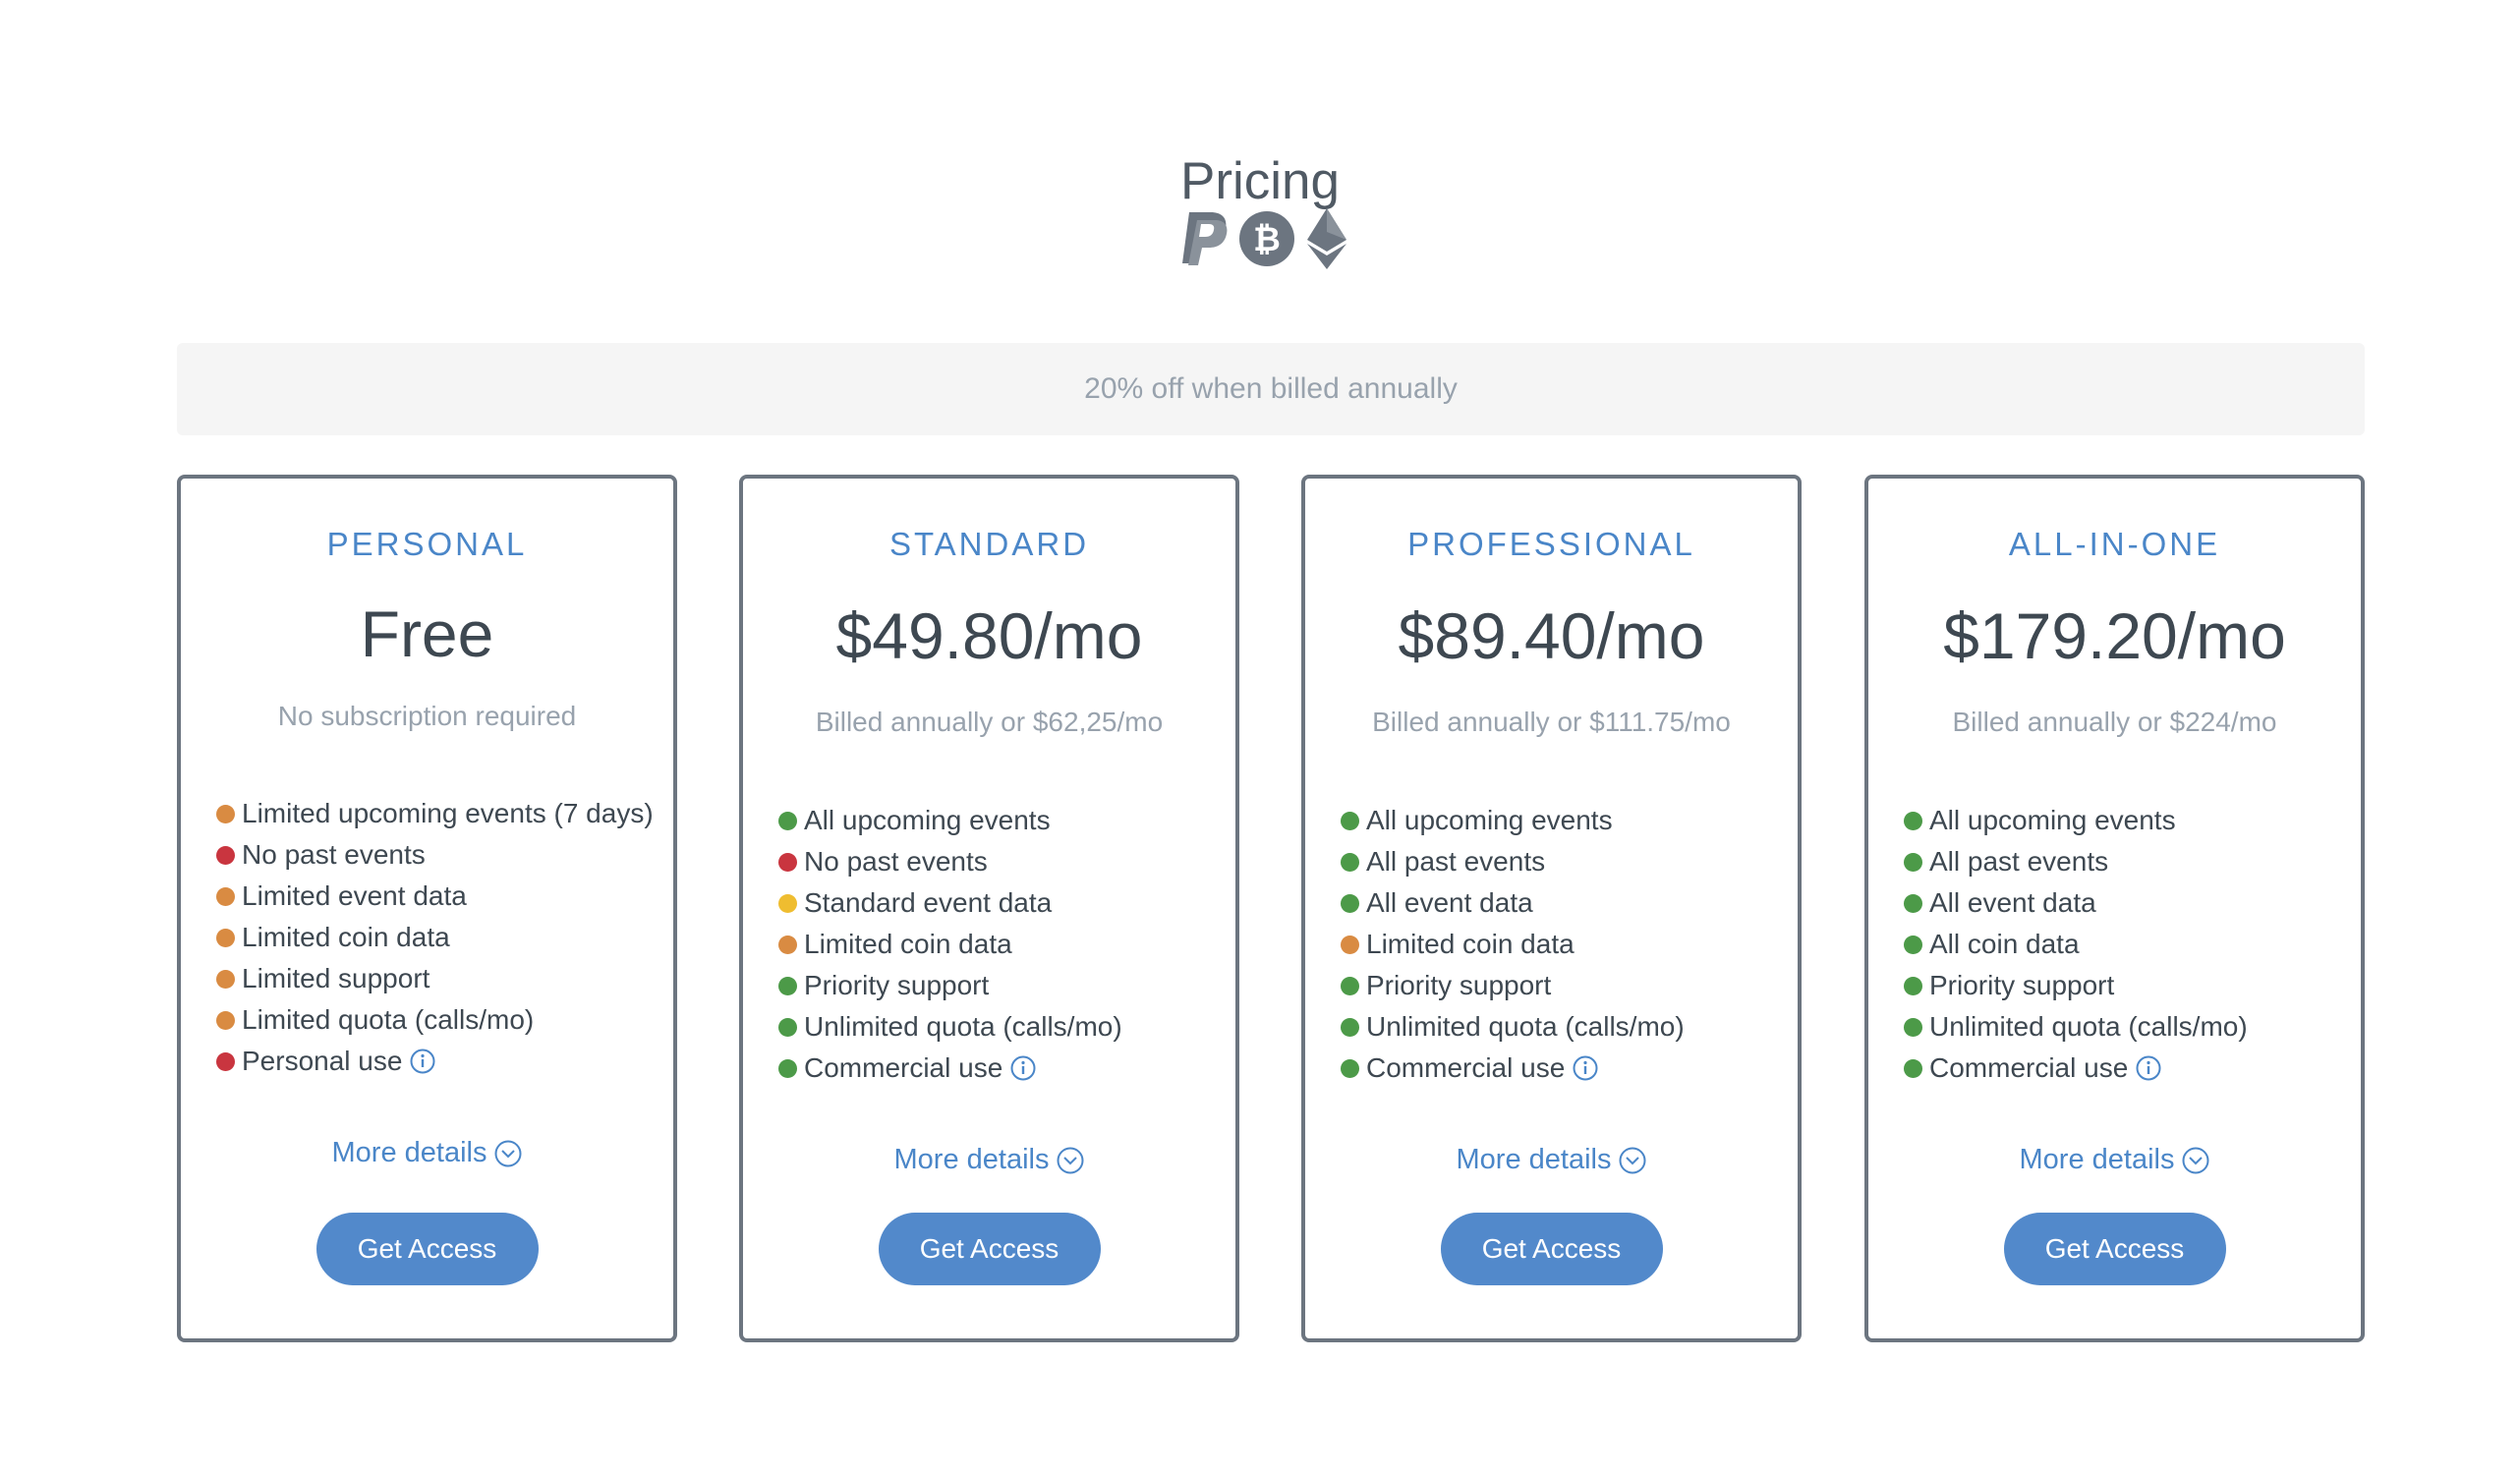  What do you see at coordinates (1551, 635) in the screenshot?
I see `plan-price: $89.40/mo` at bounding box center [1551, 635].